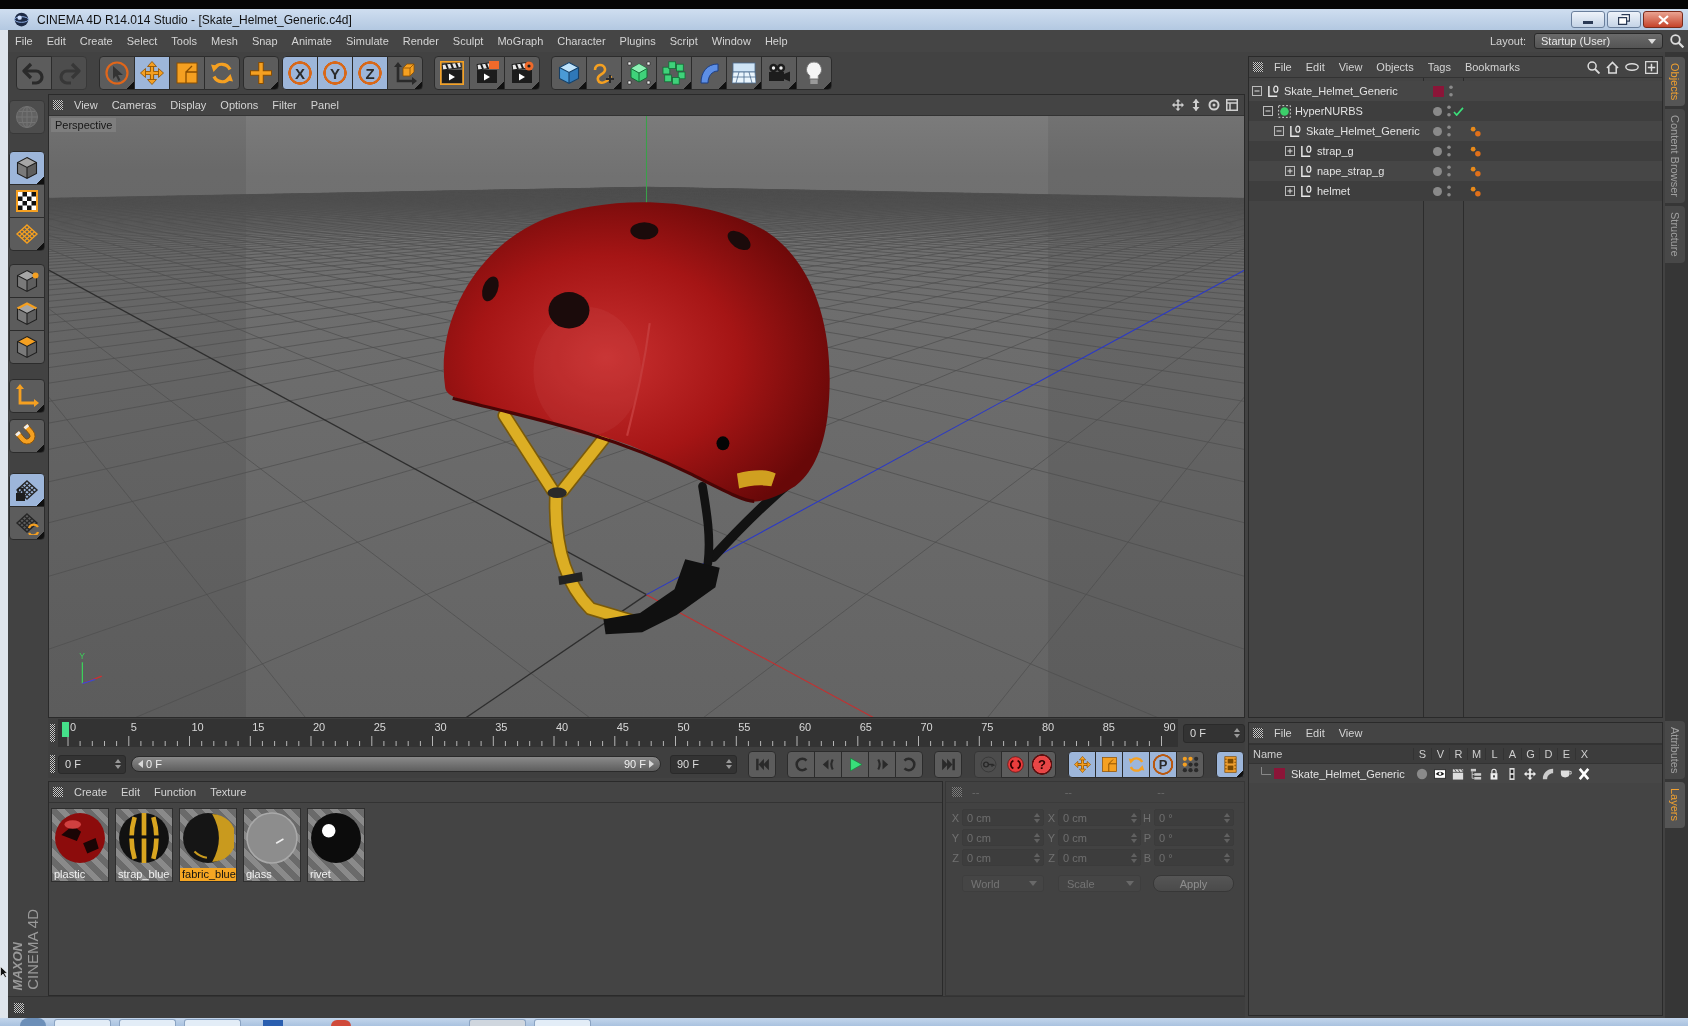  What do you see at coordinates (367, 41) in the screenshot?
I see `menu-item: Simulate` at bounding box center [367, 41].